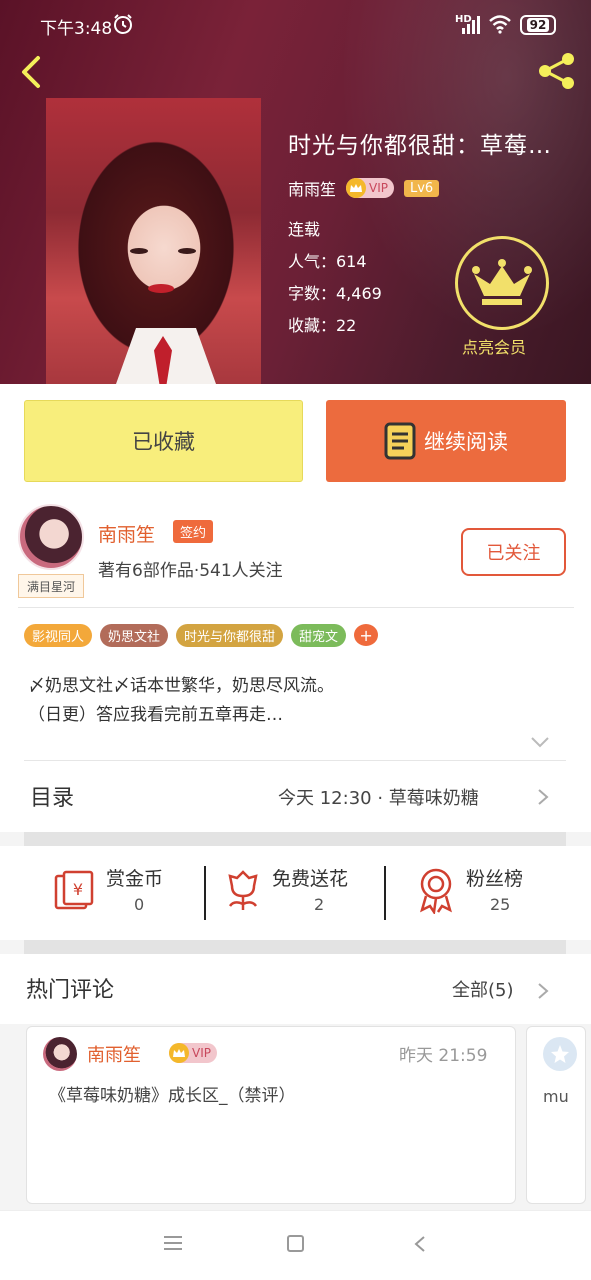  What do you see at coordinates (494, 346) in the screenshot?
I see `member-label: 点亮会员` at bounding box center [494, 346].